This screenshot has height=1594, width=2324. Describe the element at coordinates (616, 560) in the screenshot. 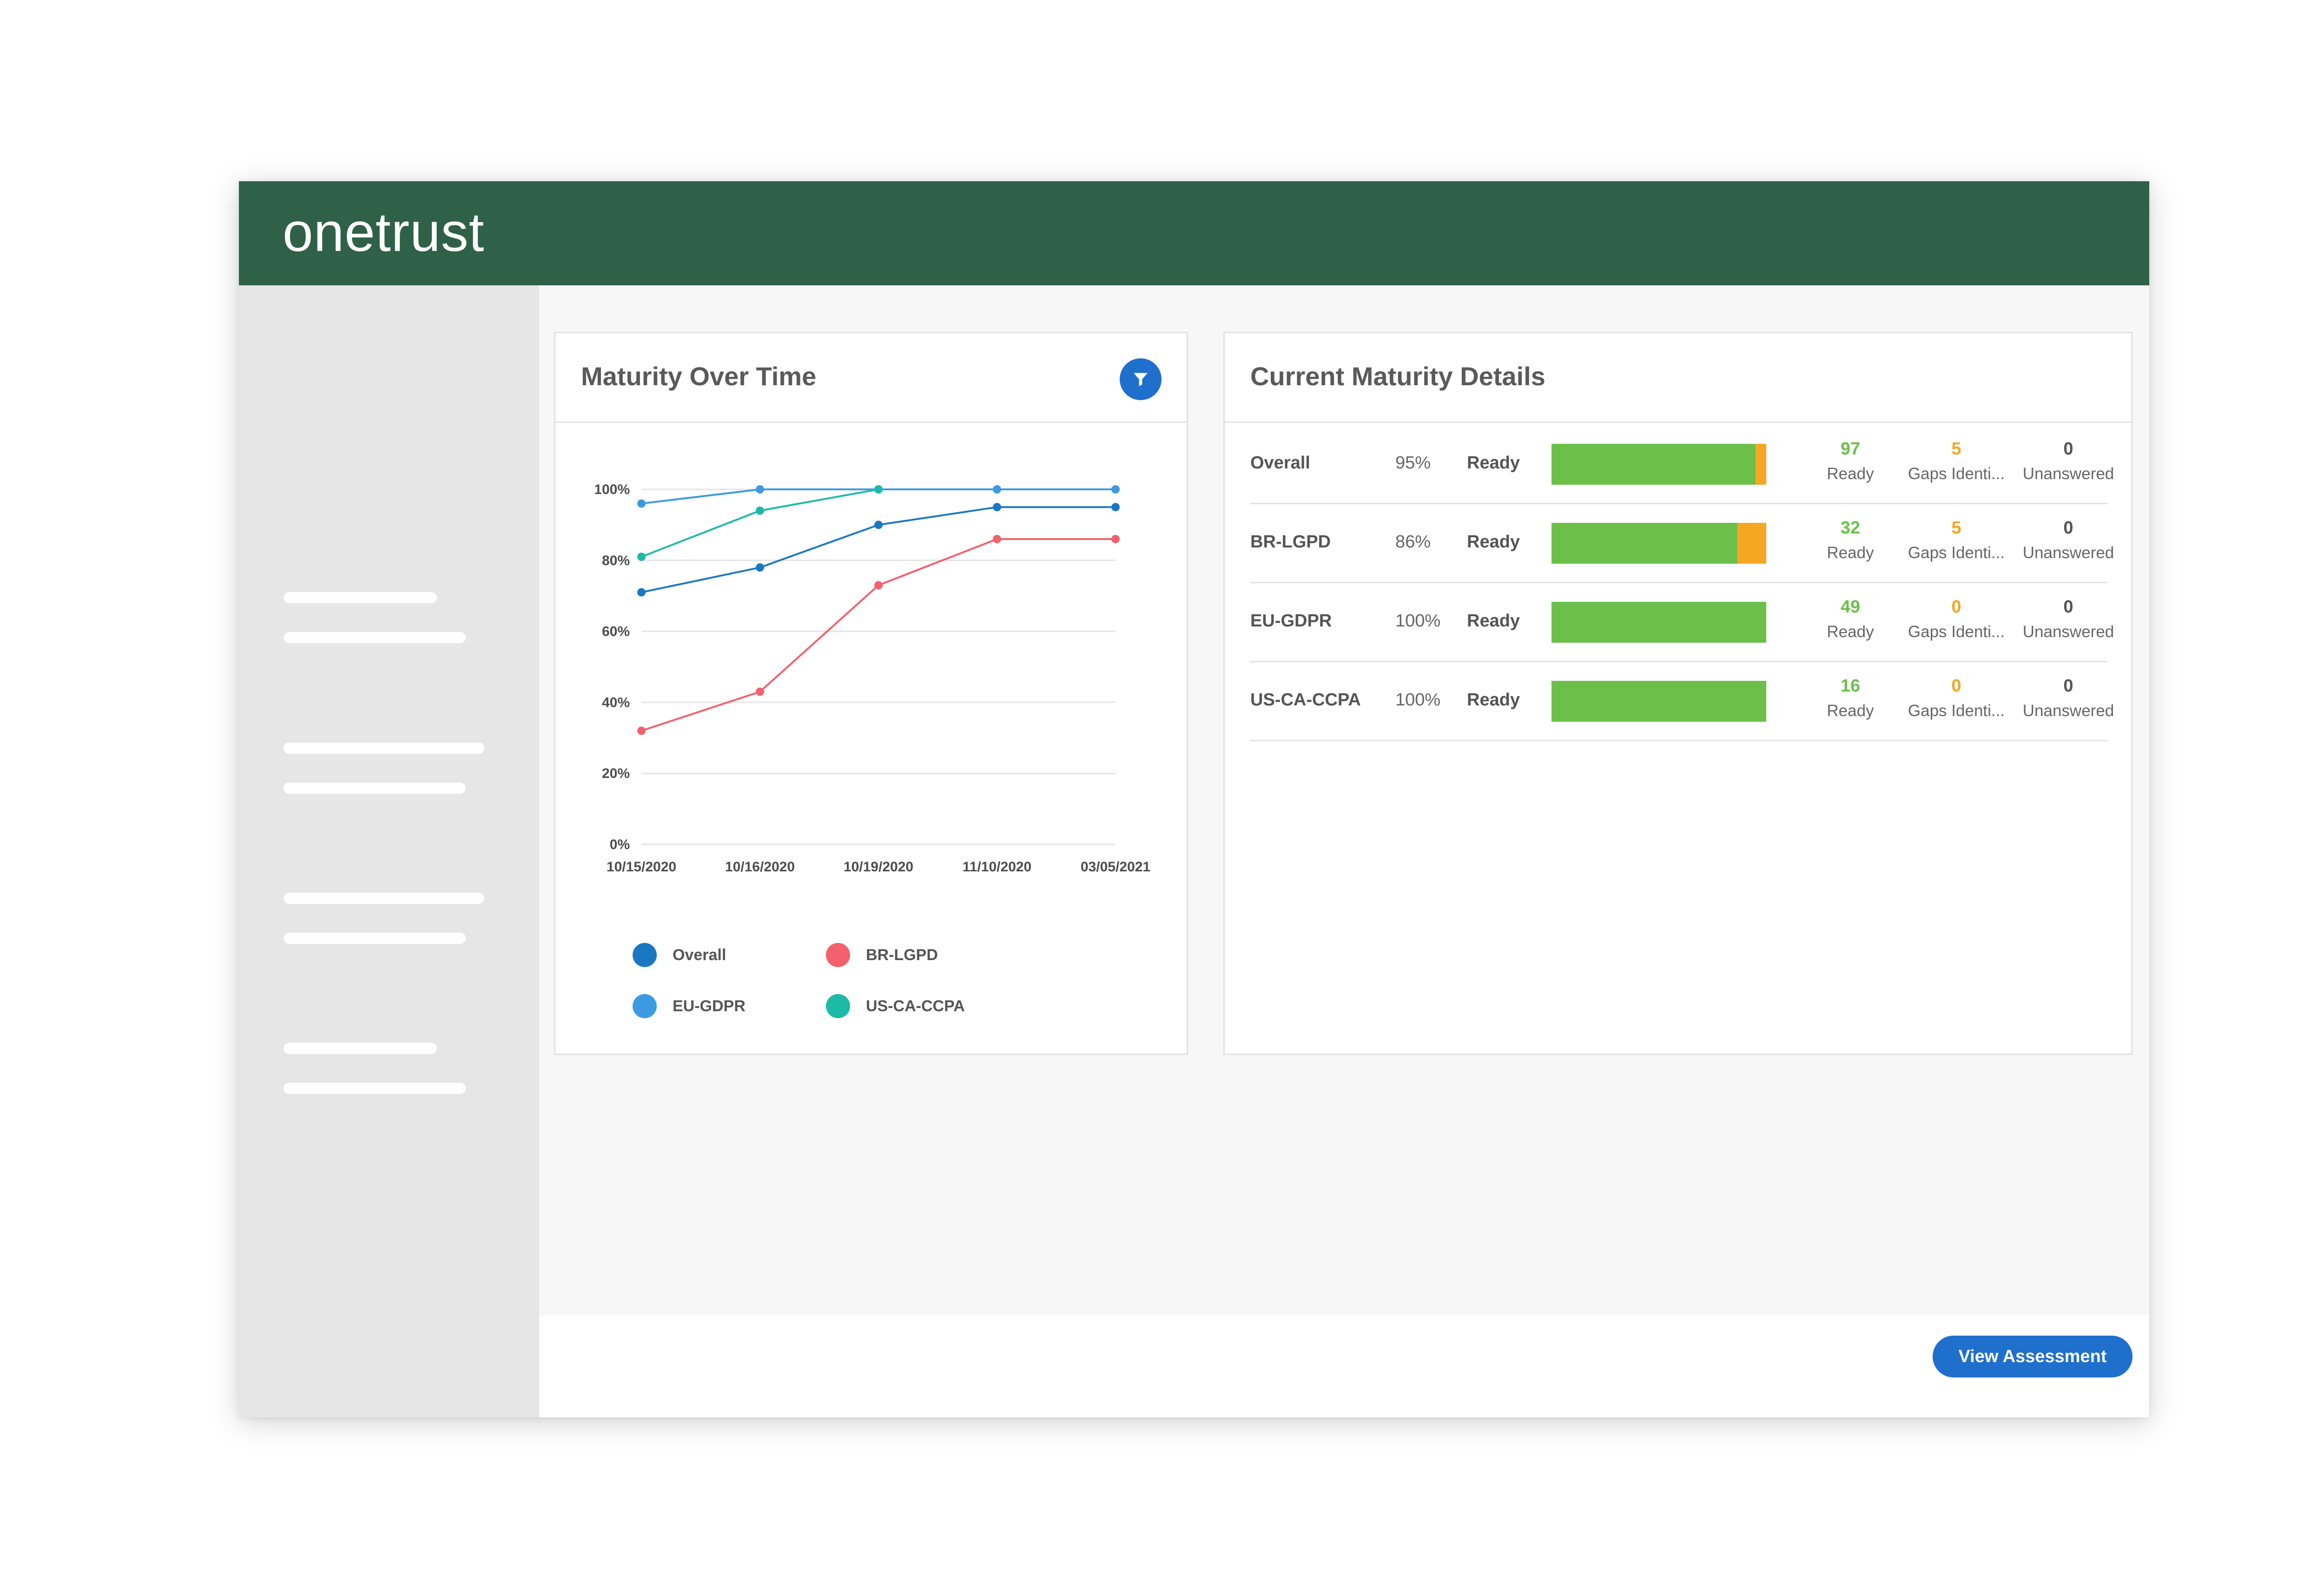

I see `y-tick-label: 80%` at that location.